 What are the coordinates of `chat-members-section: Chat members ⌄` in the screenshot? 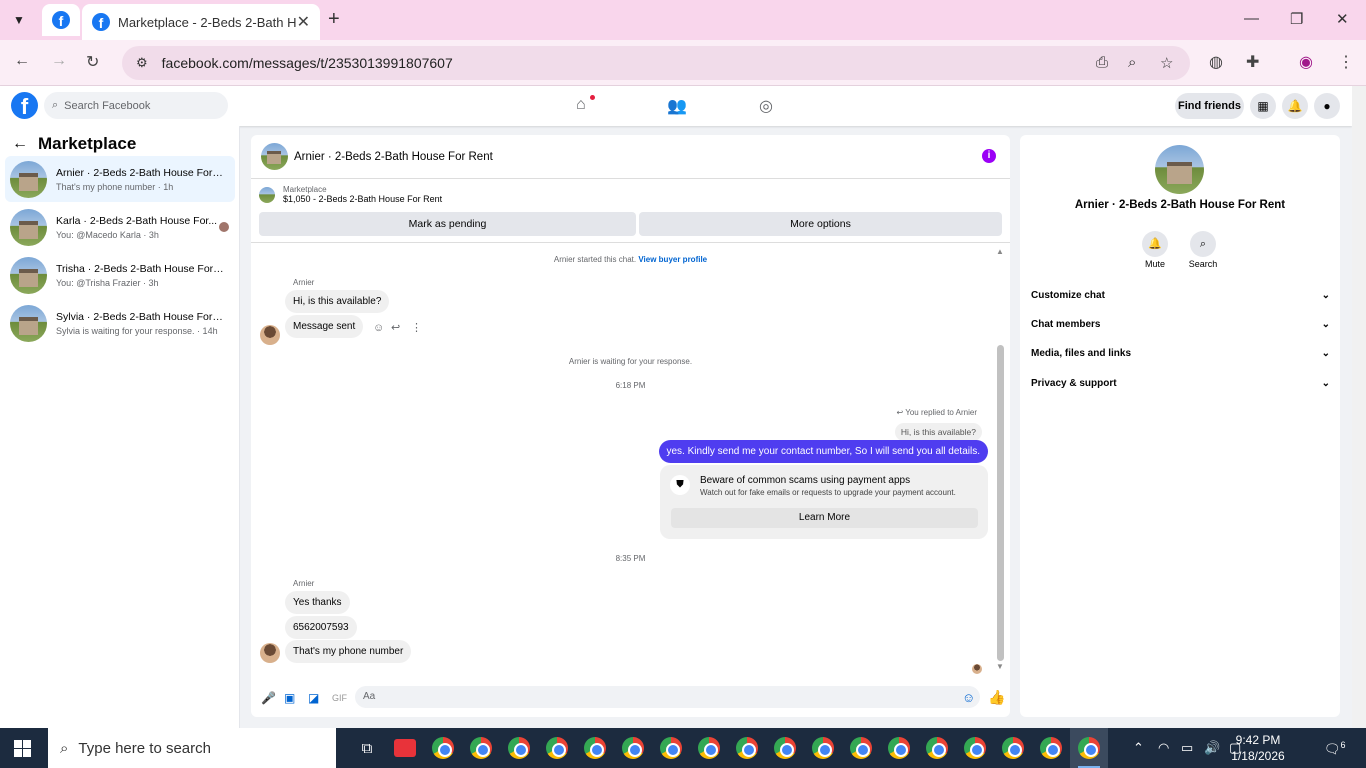 It's located at (1180, 324).